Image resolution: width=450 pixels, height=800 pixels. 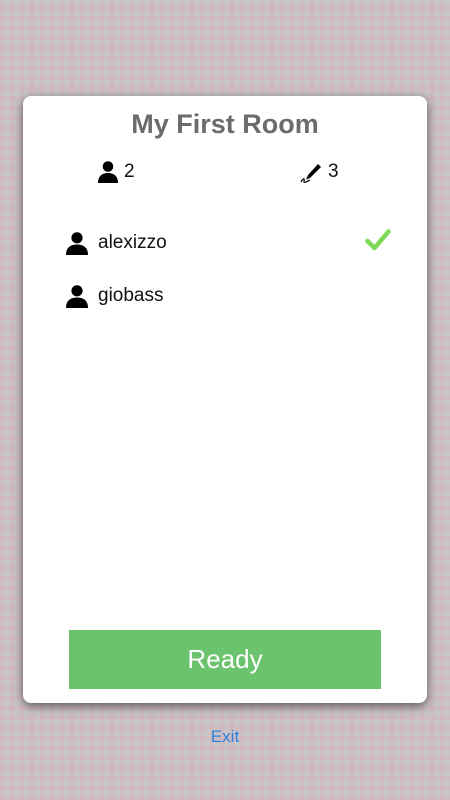 I want to click on room-title: My First Room, so click(x=225, y=124).